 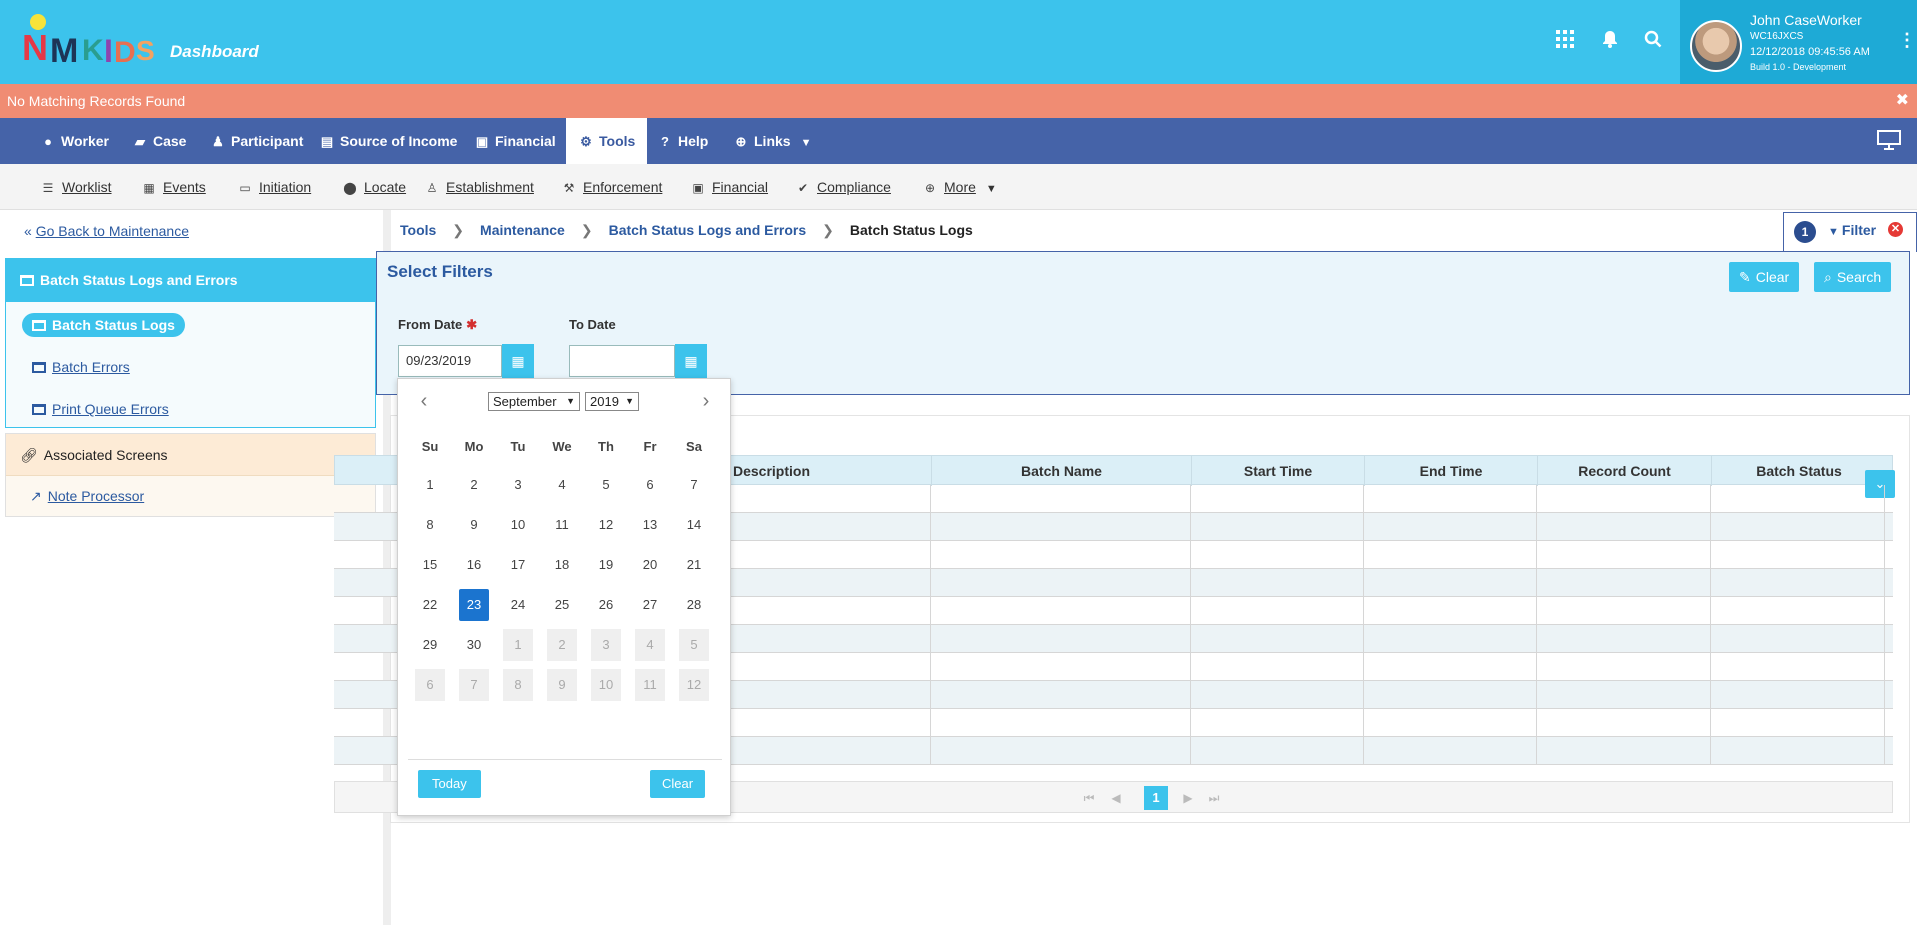 What do you see at coordinates (562, 485) in the screenshot?
I see `calendar-day: 4` at bounding box center [562, 485].